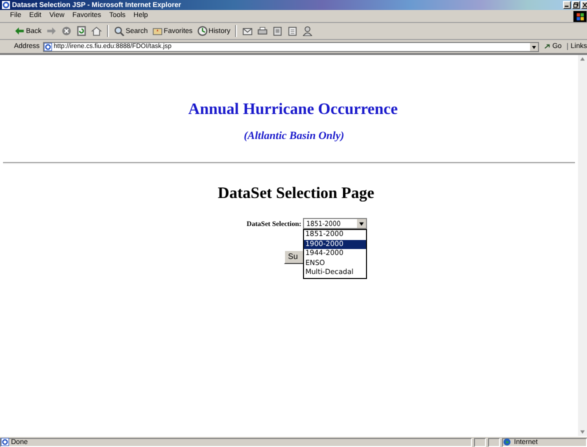 The height and width of the screenshot is (447, 587). What do you see at coordinates (48, 46) in the screenshot?
I see `page-icon` at bounding box center [48, 46].